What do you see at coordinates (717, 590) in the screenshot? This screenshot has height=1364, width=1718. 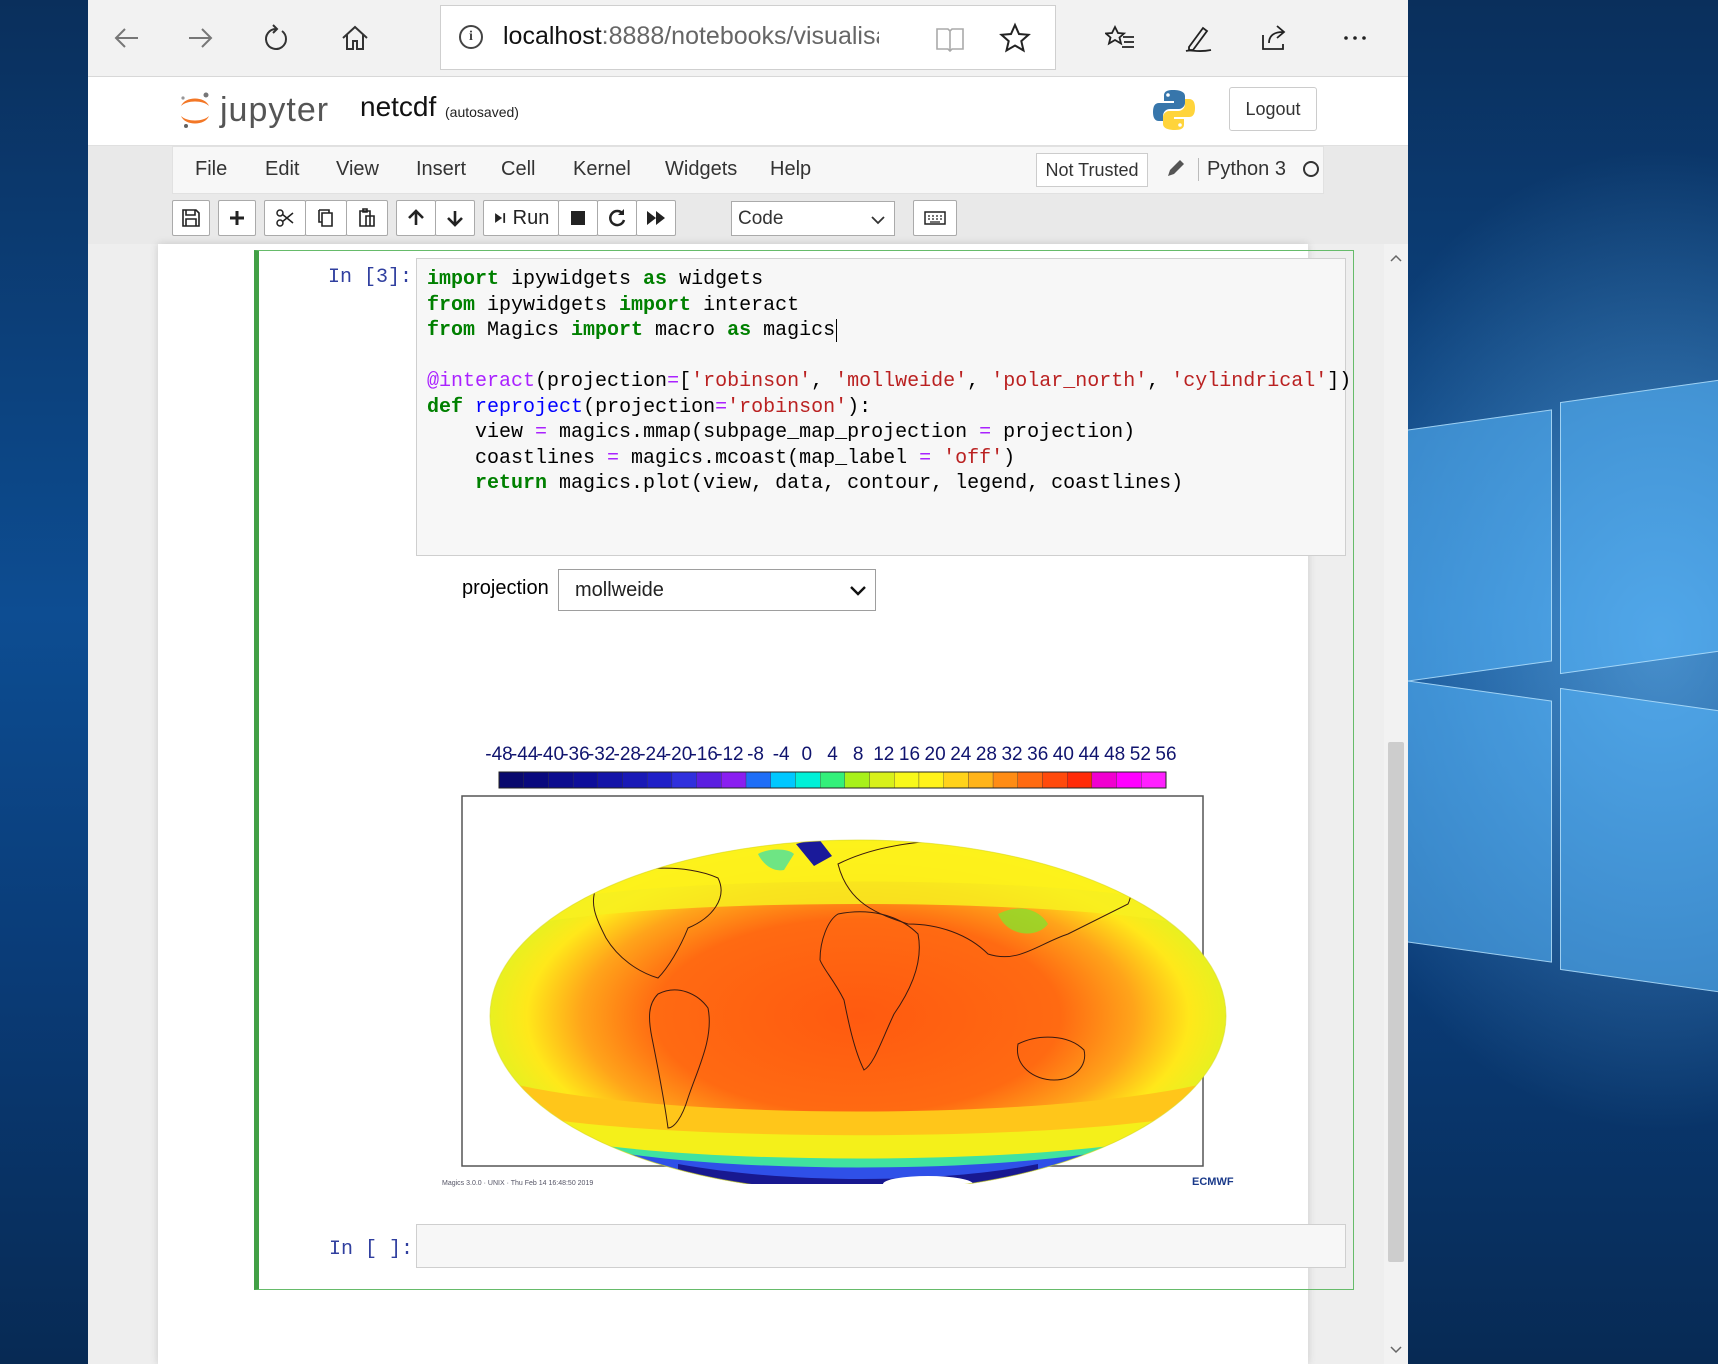 I see `projection-dropdown: mollweide` at bounding box center [717, 590].